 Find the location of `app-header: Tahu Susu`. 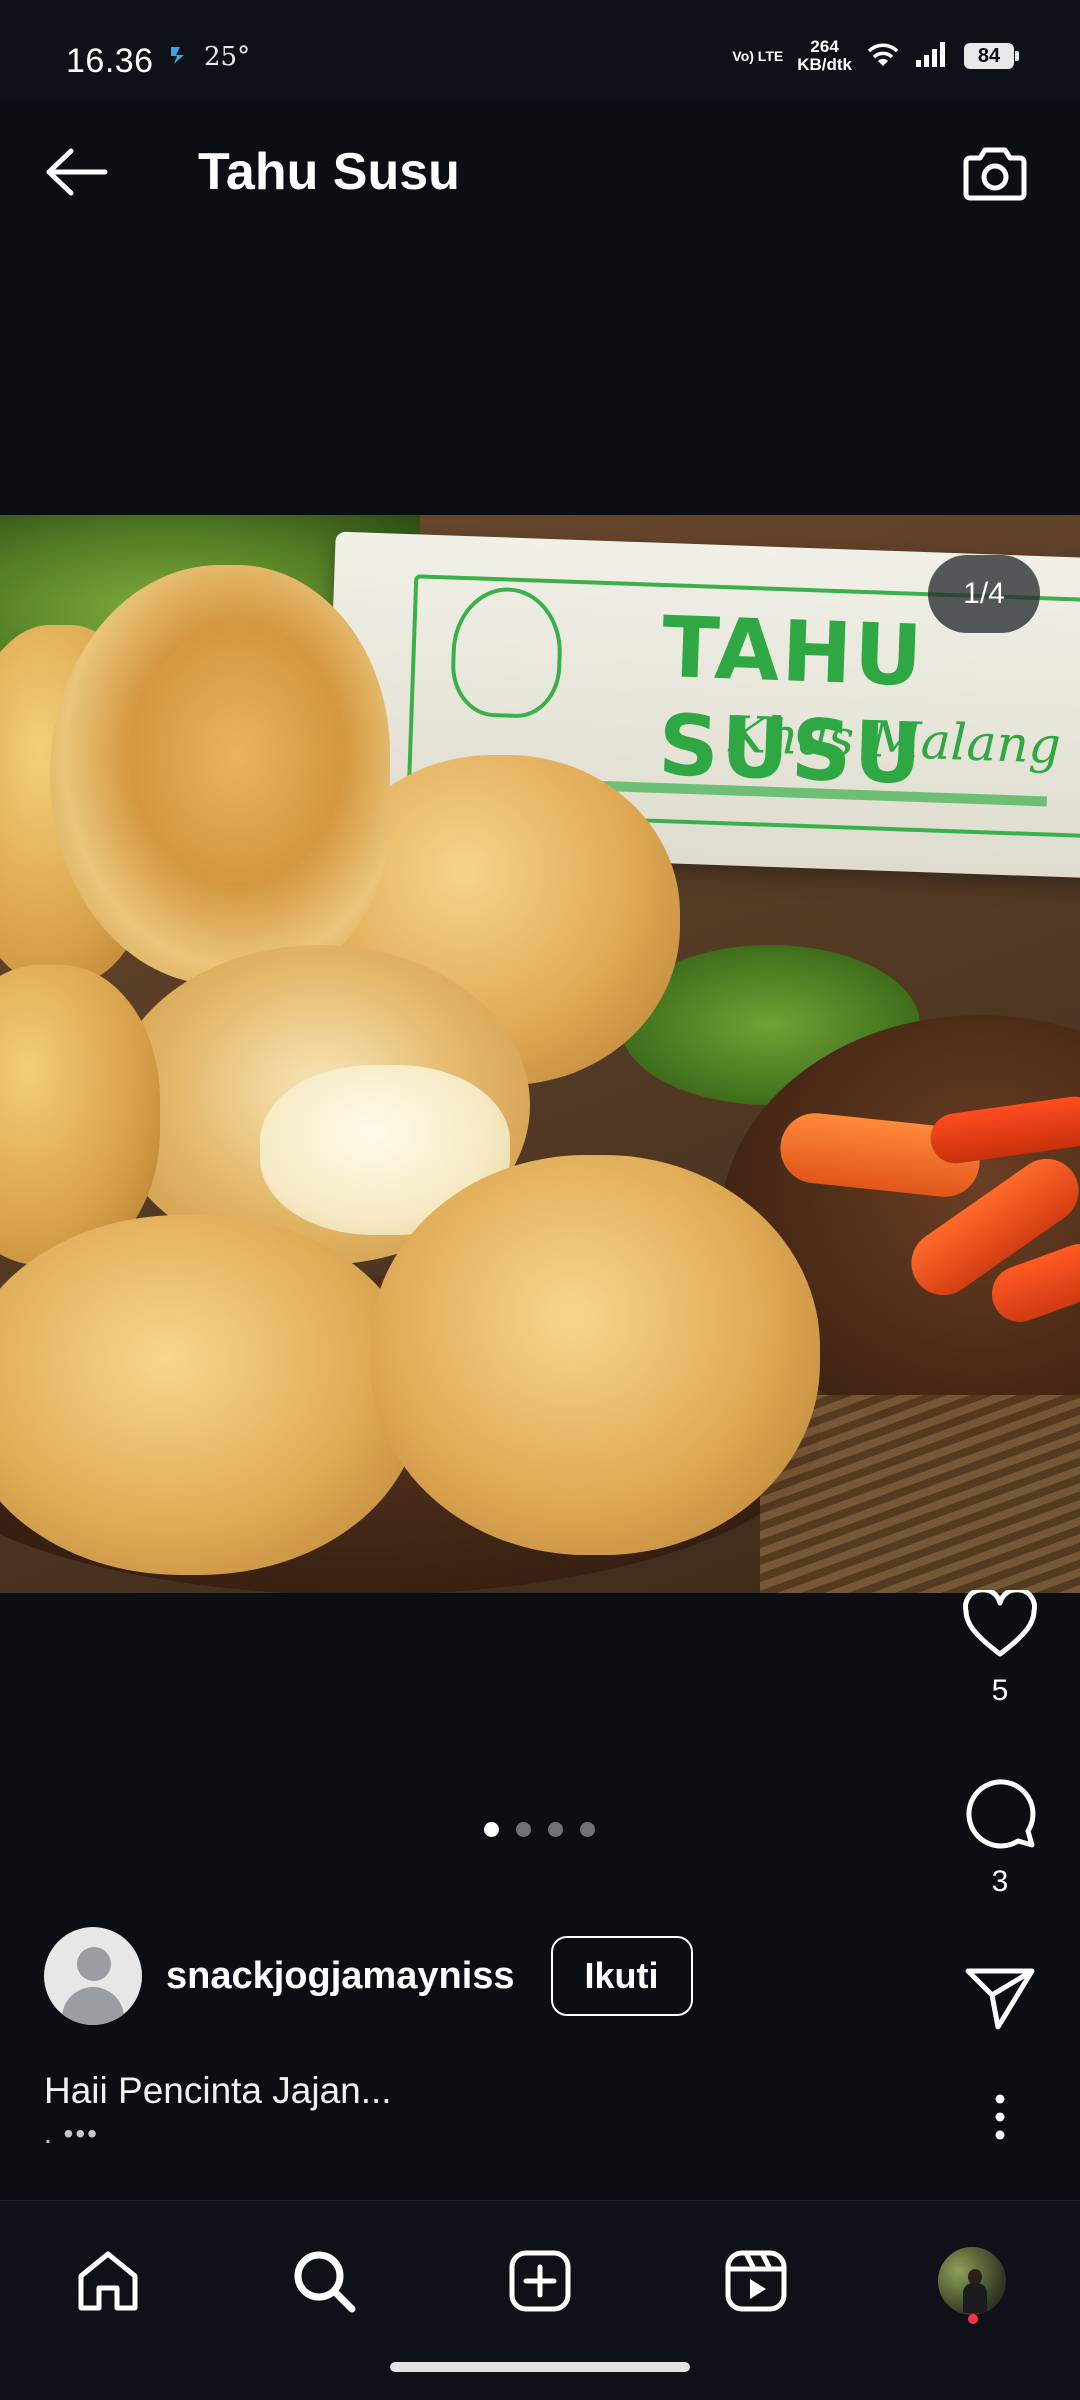

app-header: Tahu Susu is located at coordinates (540, 172).